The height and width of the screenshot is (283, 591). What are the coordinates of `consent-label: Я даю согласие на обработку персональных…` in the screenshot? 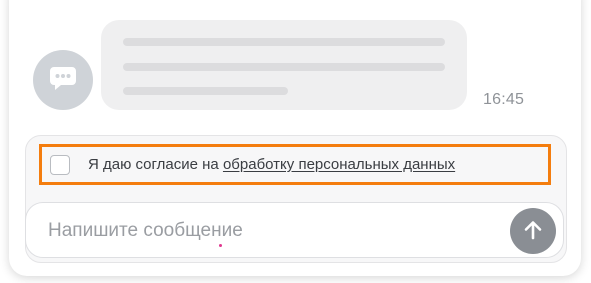 It's located at (271, 164).